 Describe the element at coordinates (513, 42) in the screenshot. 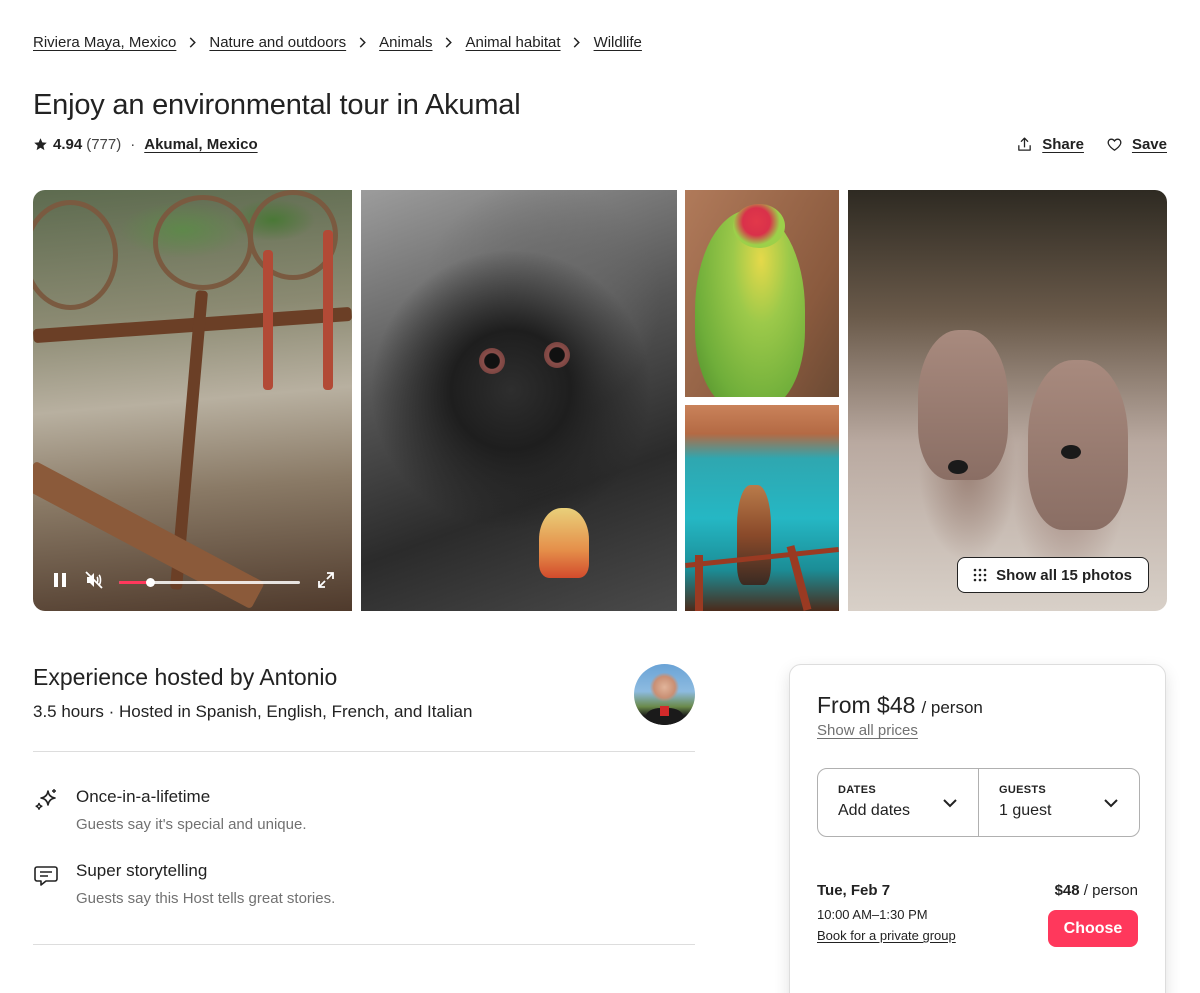

I see `breadcrumb-link-animal-habitat: Animal habitat` at that location.